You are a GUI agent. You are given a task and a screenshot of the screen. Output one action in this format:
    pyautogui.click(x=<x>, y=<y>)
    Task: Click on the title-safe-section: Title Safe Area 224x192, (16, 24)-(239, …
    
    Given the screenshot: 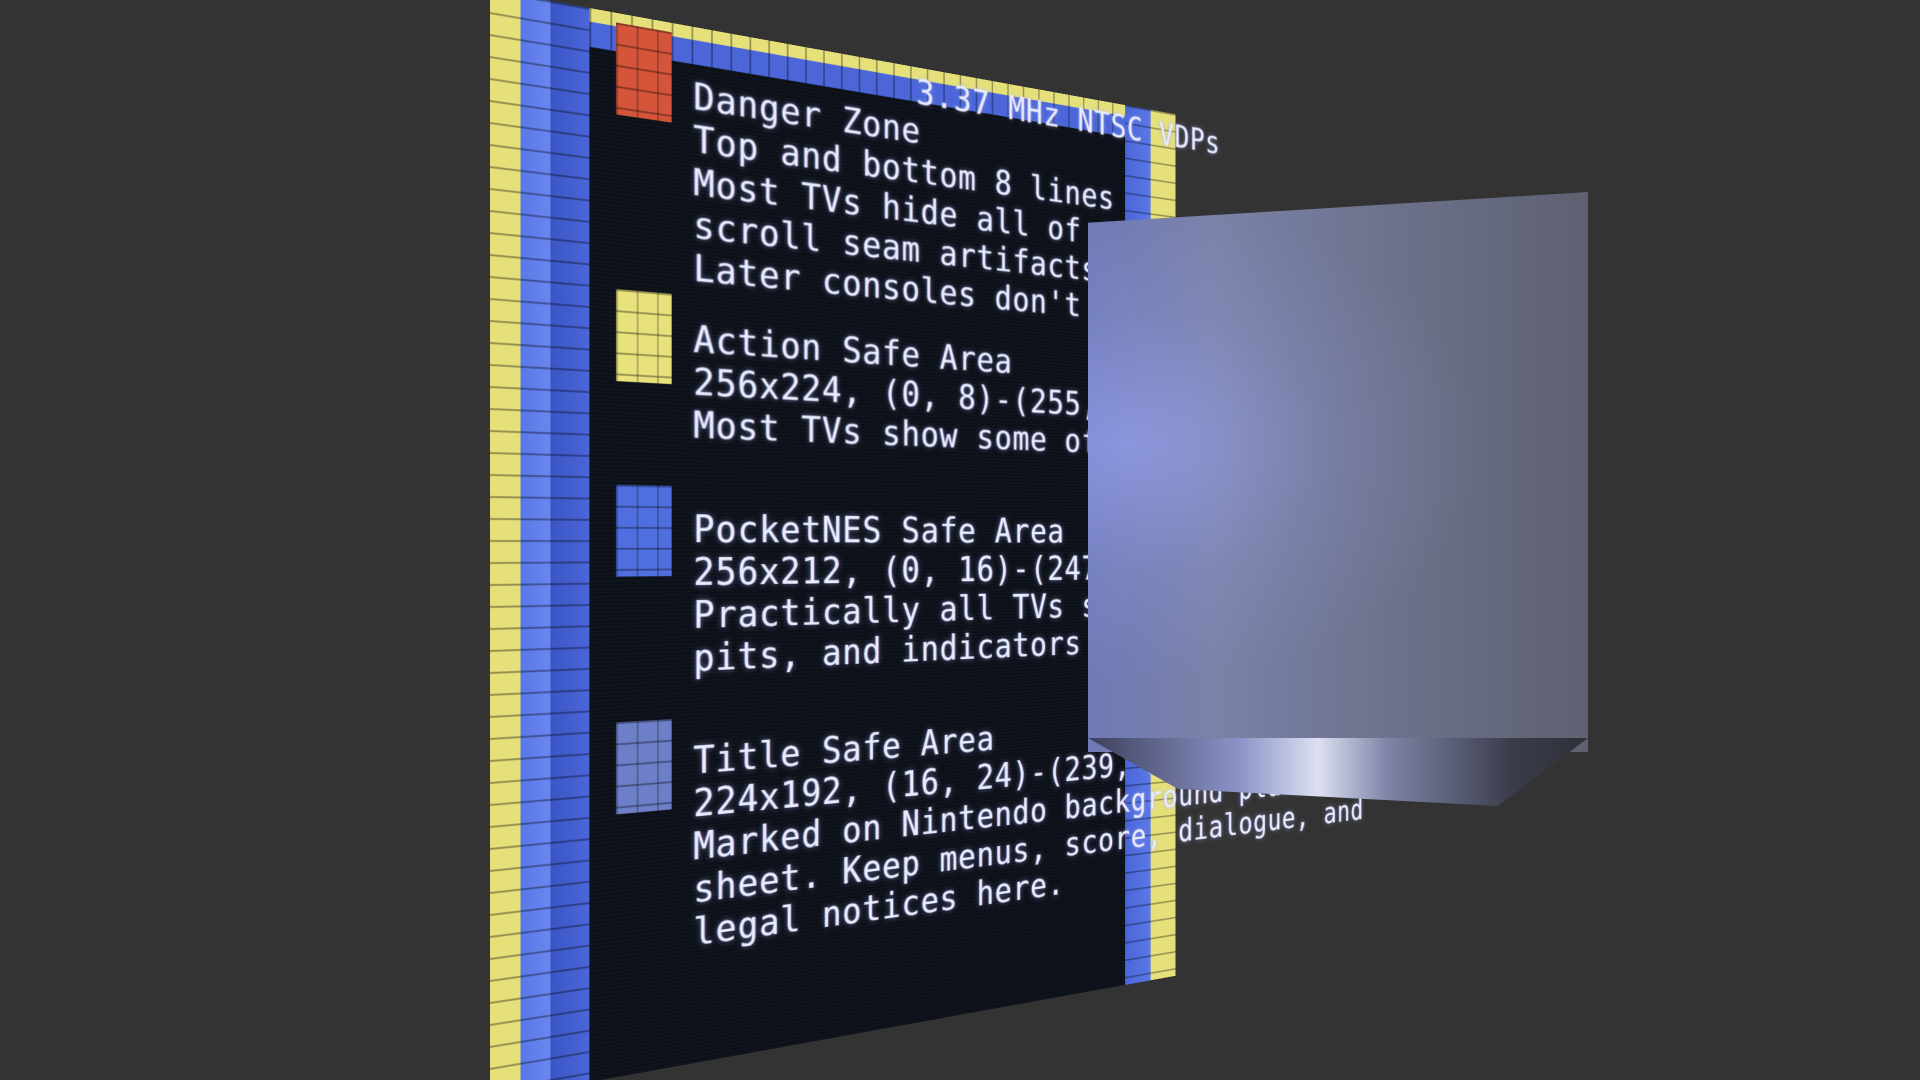 What is the action you would take?
    pyautogui.click(x=1028, y=833)
    